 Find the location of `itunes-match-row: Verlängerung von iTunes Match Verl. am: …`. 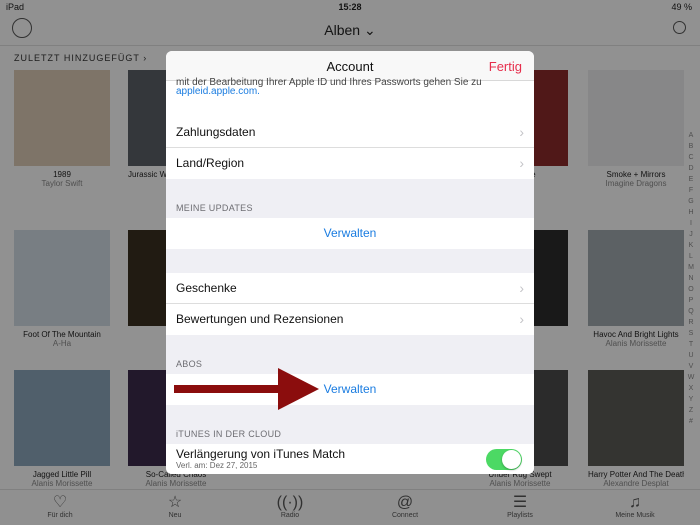

itunes-match-row: Verlängerung von iTunes Match Verl. am: … is located at coordinates (350, 459).